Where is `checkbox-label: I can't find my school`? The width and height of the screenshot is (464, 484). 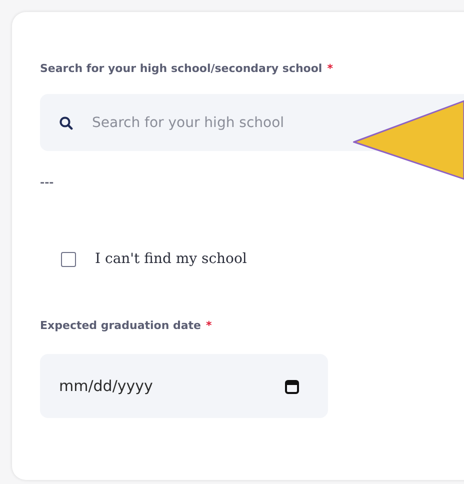
checkbox-label: I can't find my school is located at coordinates (171, 259).